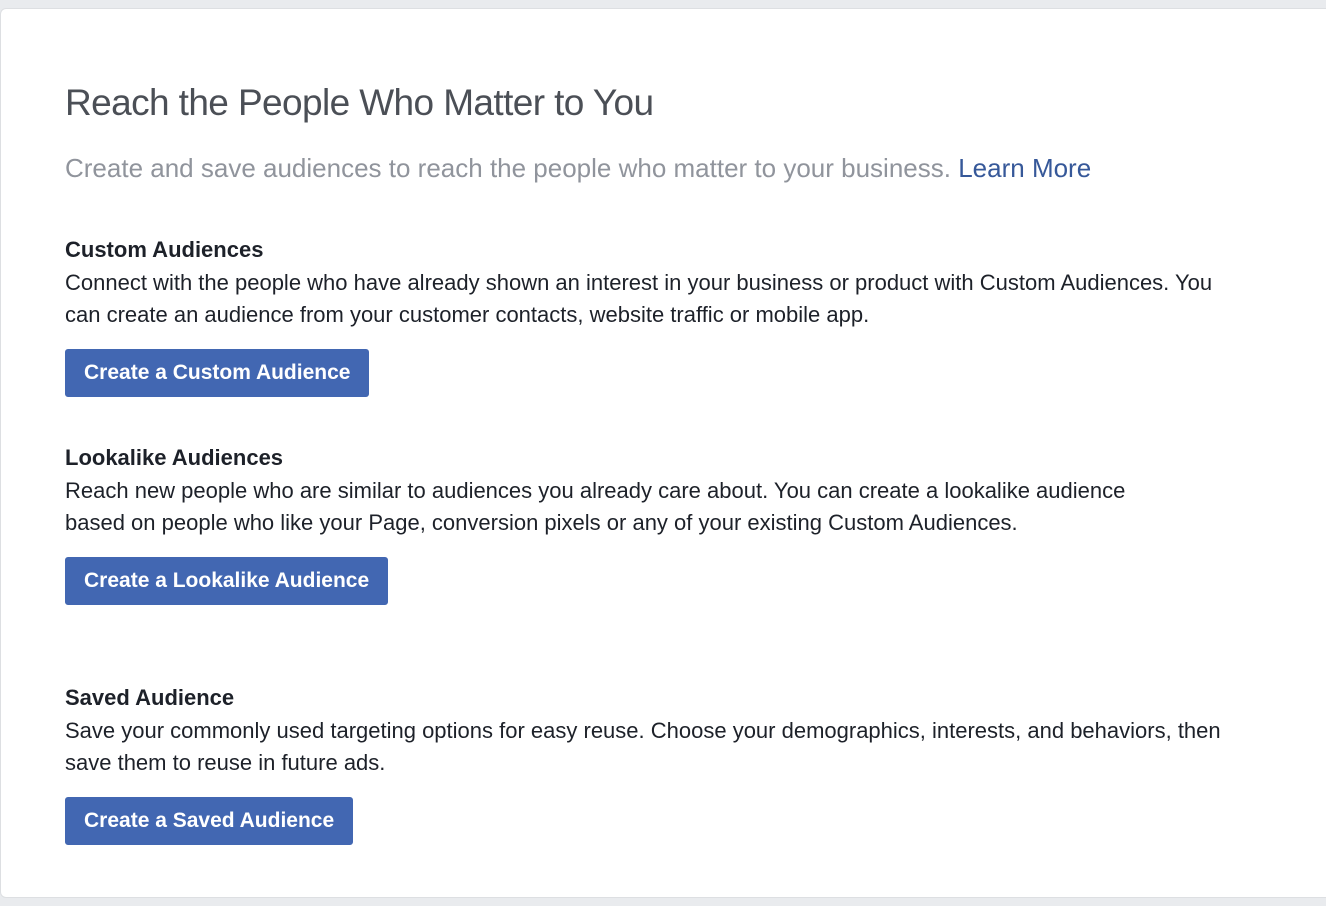 Image resolution: width=1326 pixels, height=906 pixels. I want to click on page-title: Reach the People Who Matter to You, so click(359, 102).